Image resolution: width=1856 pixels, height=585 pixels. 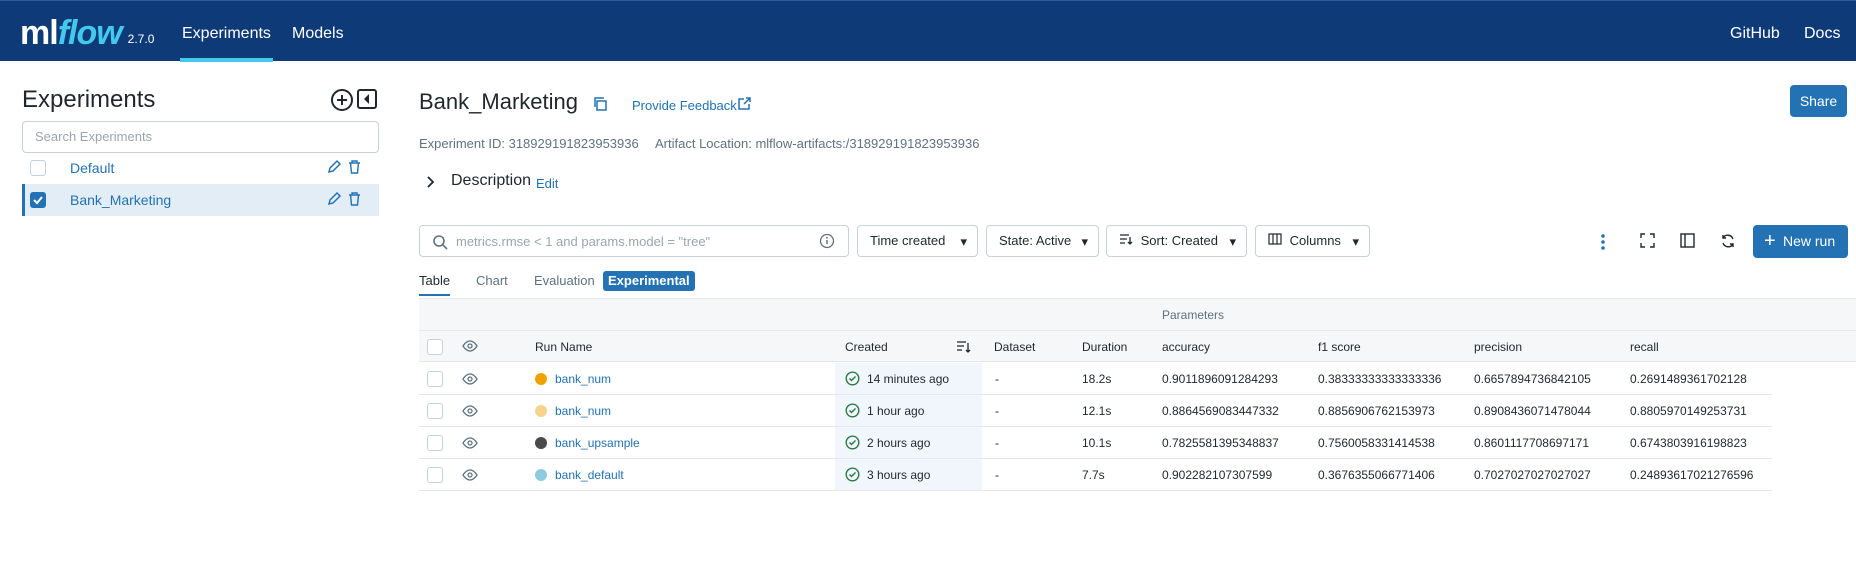 I want to click on experiment-item-default: Default, so click(x=200, y=168).